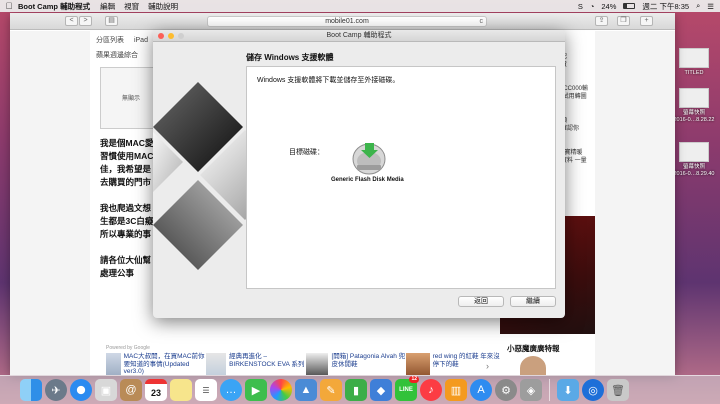  What do you see at coordinates (85, 21) in the screenshot?
I see `forward-button: >` at bounding box center [85, 21].